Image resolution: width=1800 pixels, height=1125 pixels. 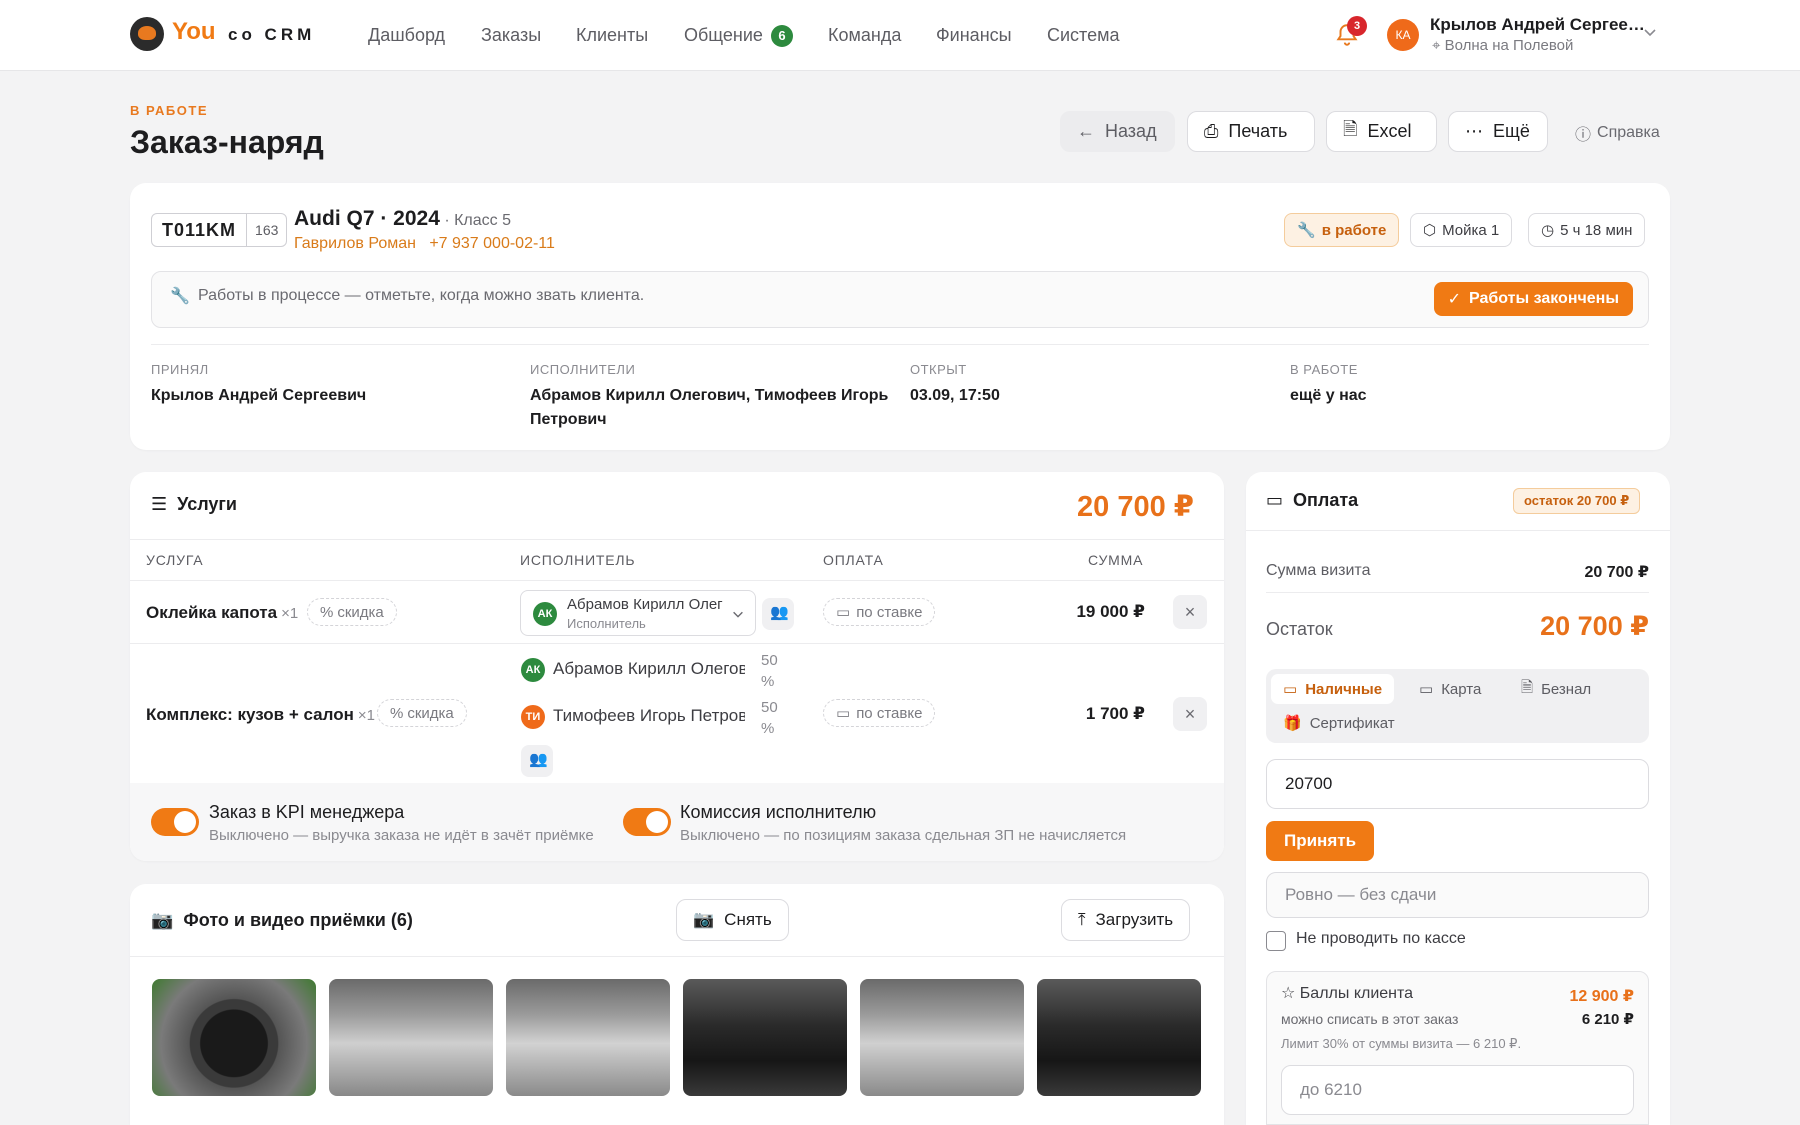 What do you see at coordinates (533, 717) in the screenshot?
I see `executor-avatar: ТИ` at bounding box center [533, 717].